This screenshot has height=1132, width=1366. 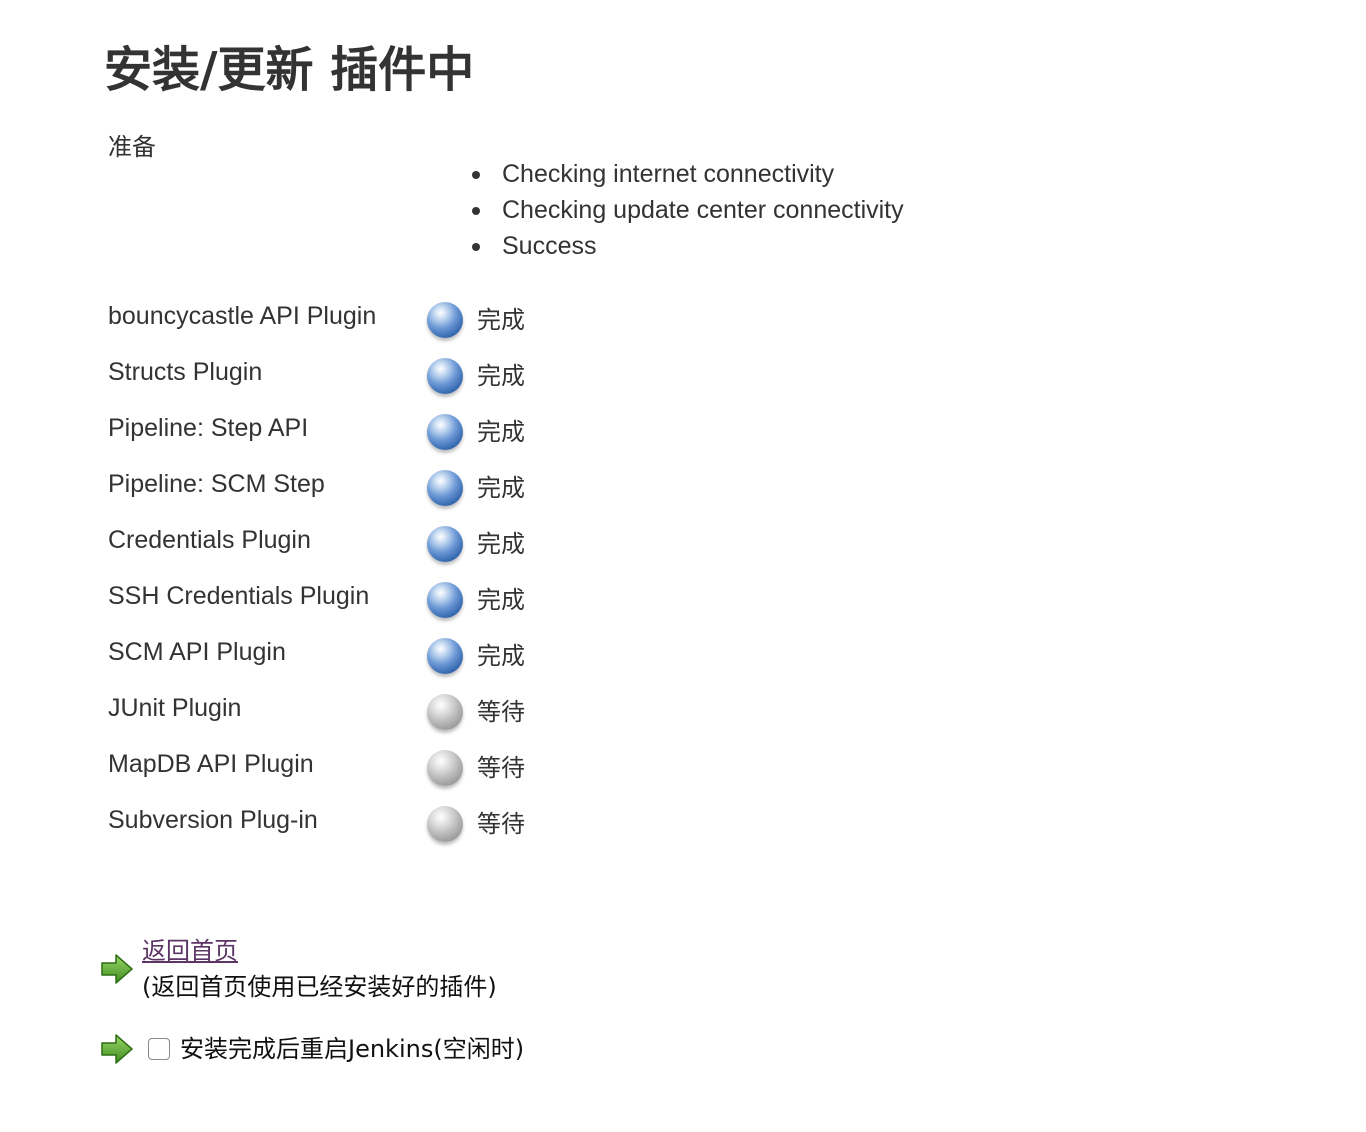 I want to click on plugin-row: MapDB API Plugin 等待, so click(x=368, y=770).